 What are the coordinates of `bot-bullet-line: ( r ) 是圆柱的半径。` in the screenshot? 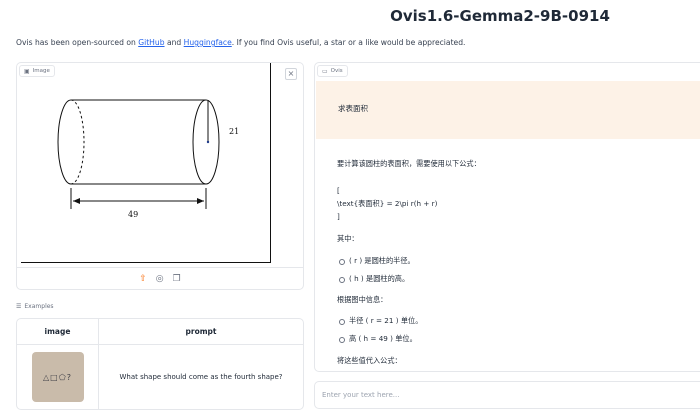 It's located at (376, 261).